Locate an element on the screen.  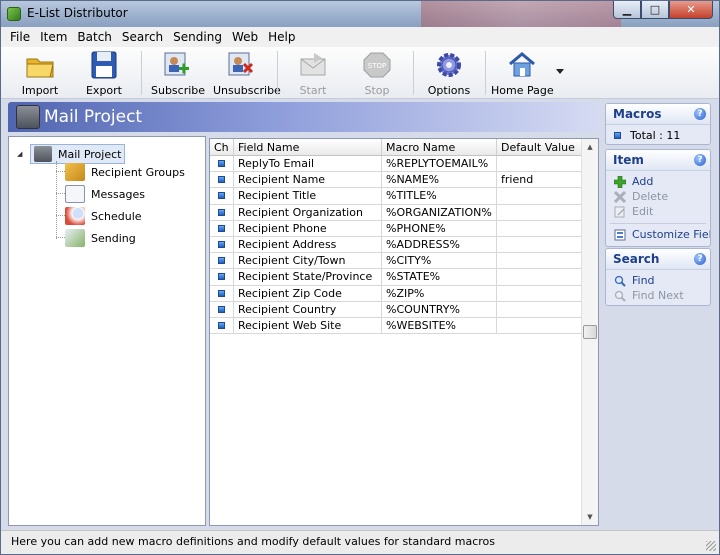
cell-field-name: ReplyTo Email is located at coordinates (308, 164).